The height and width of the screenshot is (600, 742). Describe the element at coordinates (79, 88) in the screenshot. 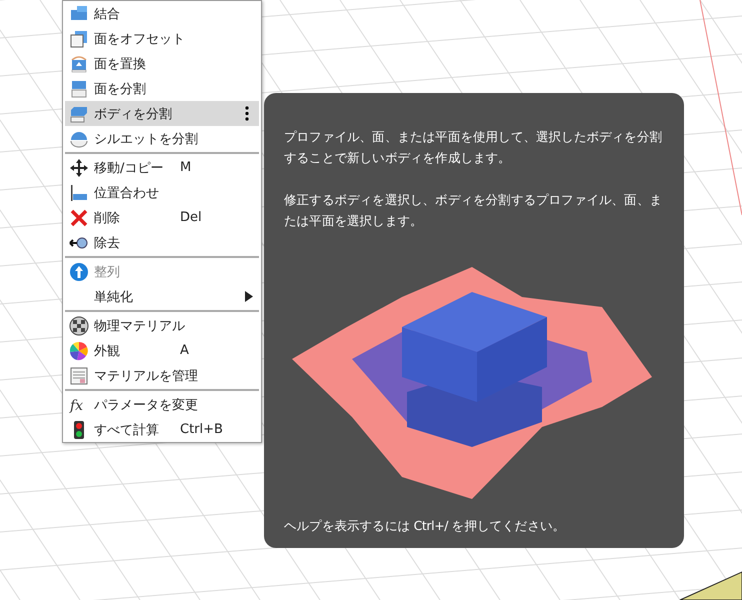

I see `splitface-icon` at that location.